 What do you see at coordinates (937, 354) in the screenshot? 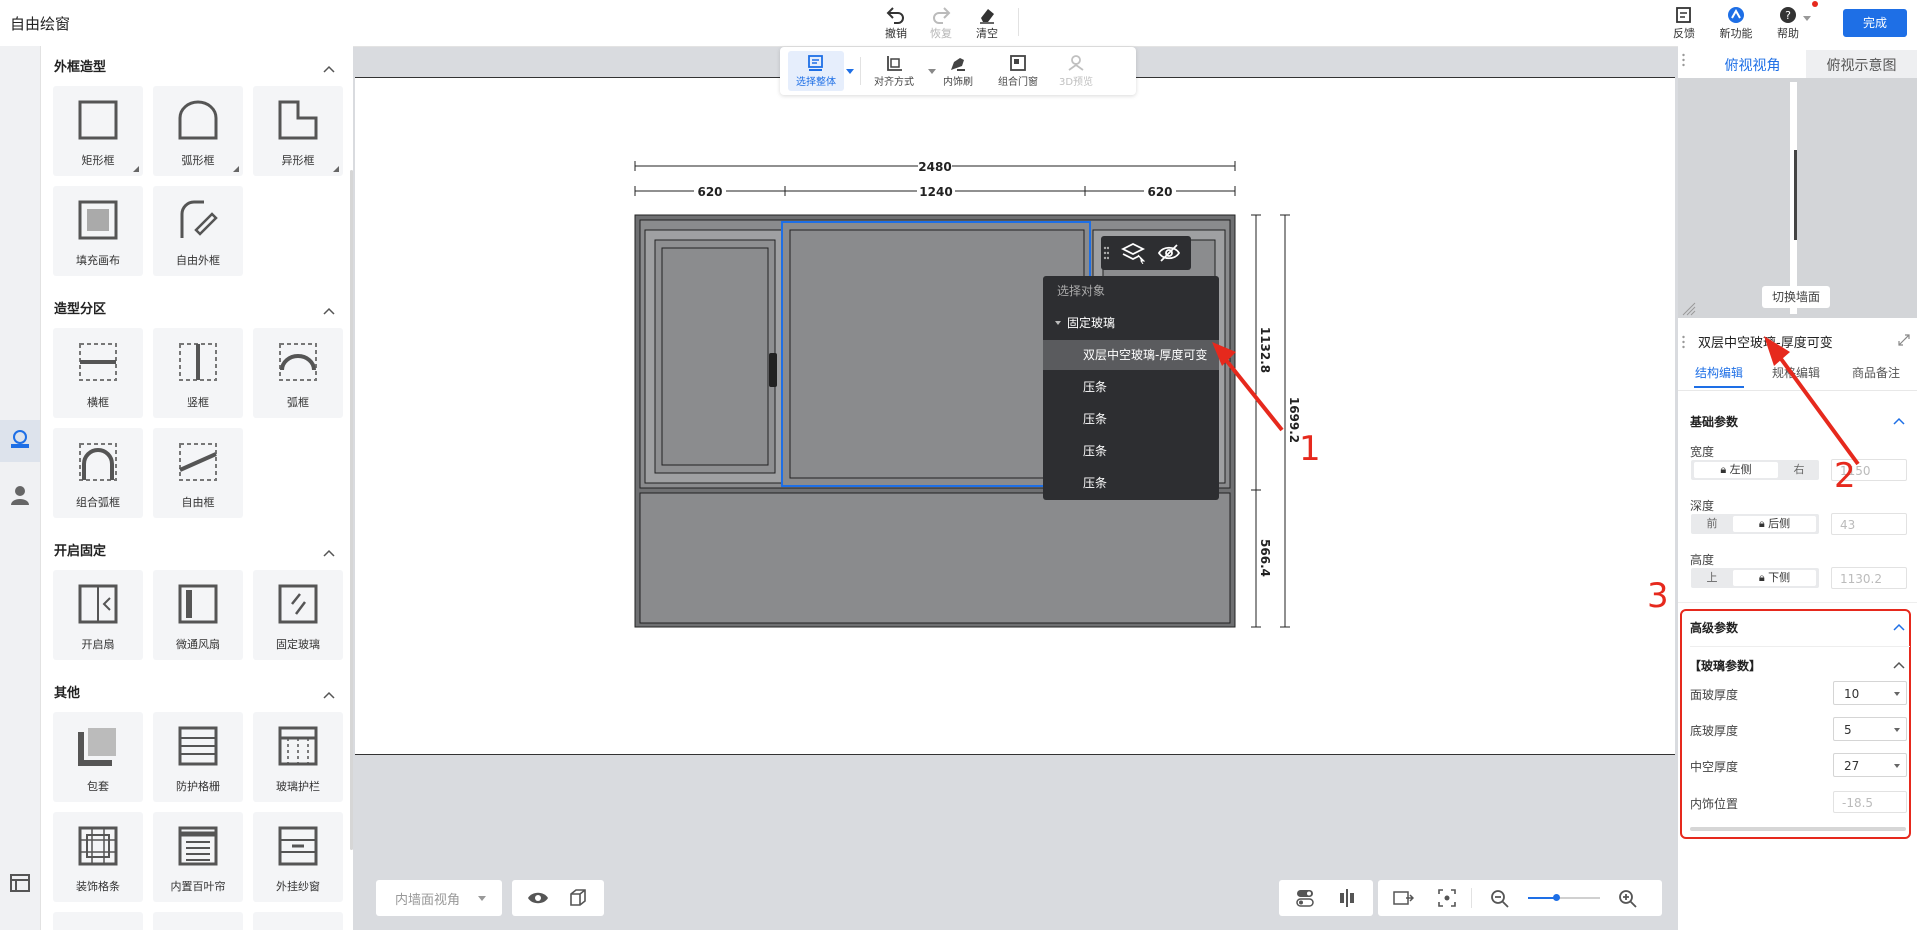
I see `middle-glass-pane` at bounding box center [937, 354].